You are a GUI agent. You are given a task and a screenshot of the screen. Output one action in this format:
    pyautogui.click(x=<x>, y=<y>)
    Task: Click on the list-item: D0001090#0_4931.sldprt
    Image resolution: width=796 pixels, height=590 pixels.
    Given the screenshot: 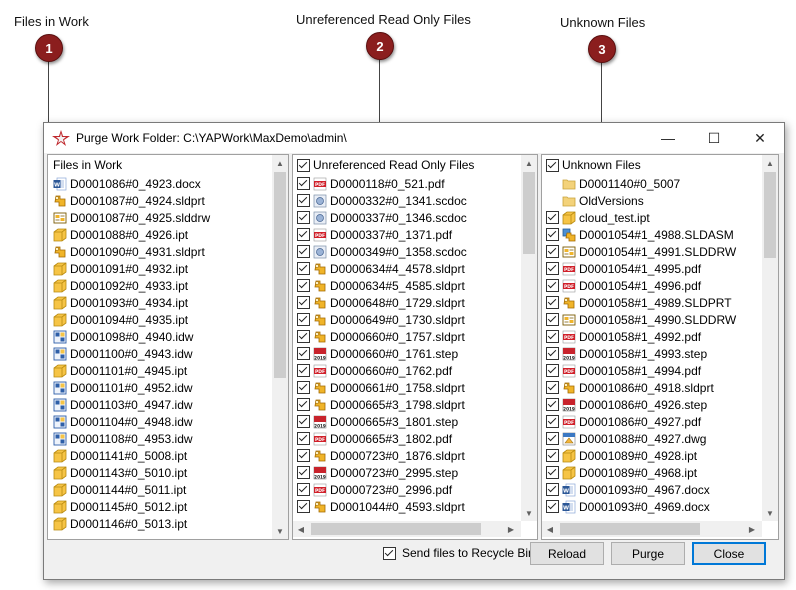 What is the action you would take?
    pyautogui.click(x=160, y=251)
    